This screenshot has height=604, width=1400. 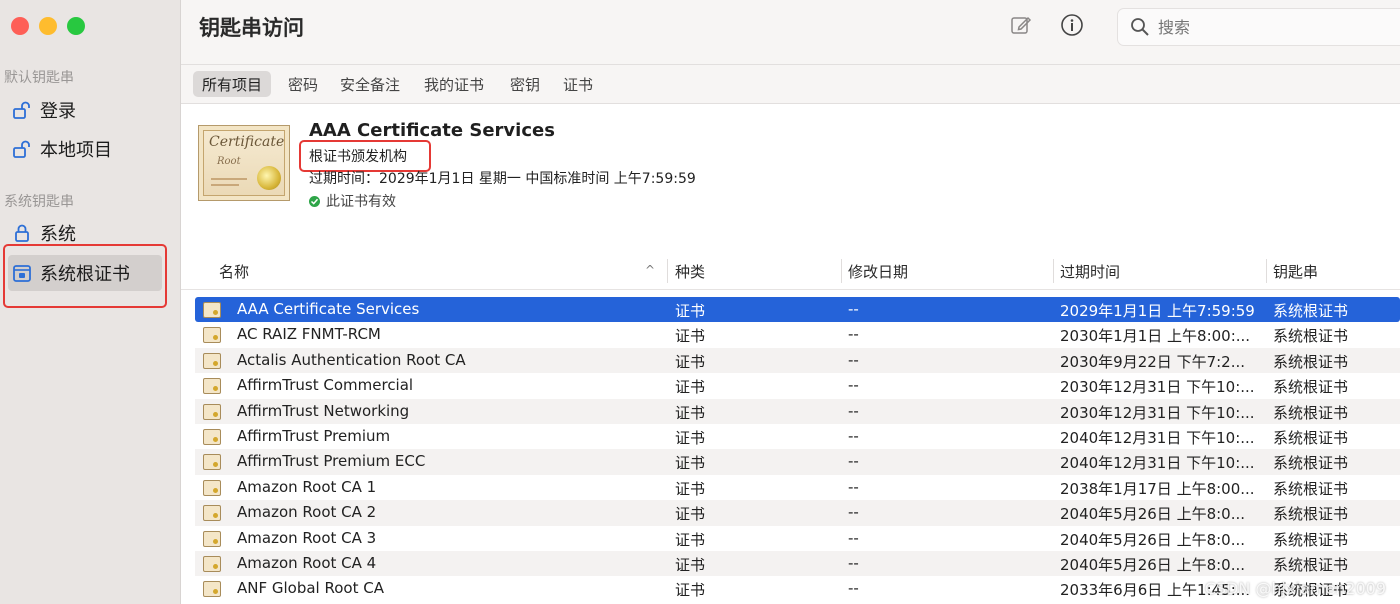 I want to click on tab-all-items: 所有项目, so click(x=232, y=84).